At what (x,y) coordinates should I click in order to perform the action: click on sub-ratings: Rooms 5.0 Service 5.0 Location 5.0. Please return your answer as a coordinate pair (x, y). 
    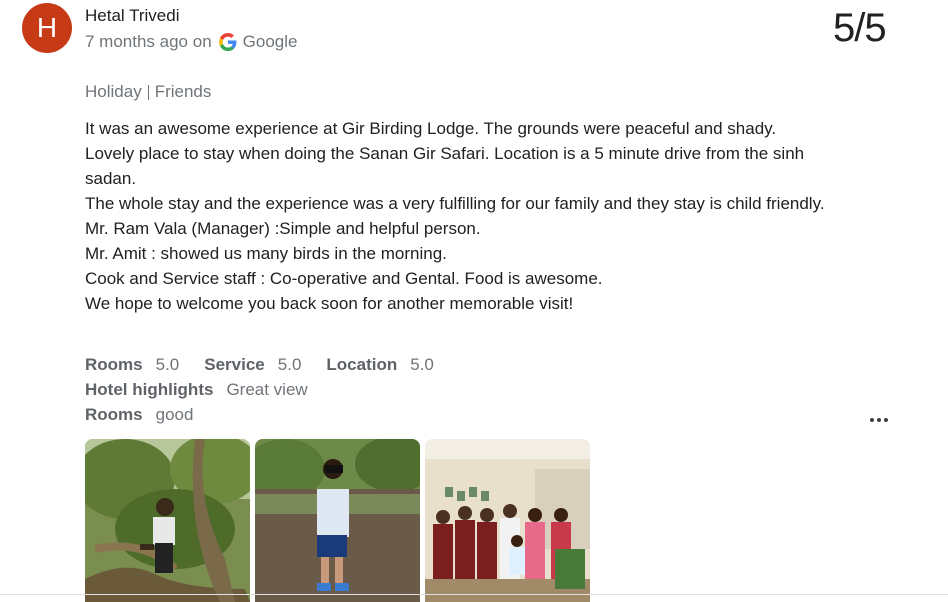
    Looking at the image, I should click on (272, 364).